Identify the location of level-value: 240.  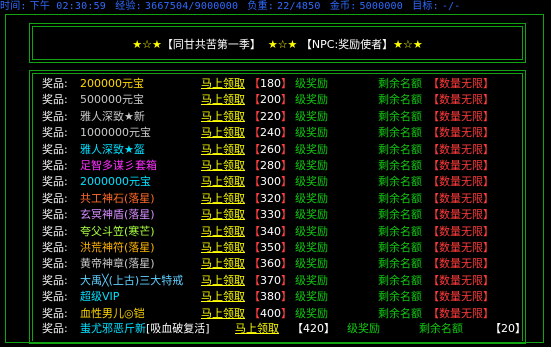
(270, 133).